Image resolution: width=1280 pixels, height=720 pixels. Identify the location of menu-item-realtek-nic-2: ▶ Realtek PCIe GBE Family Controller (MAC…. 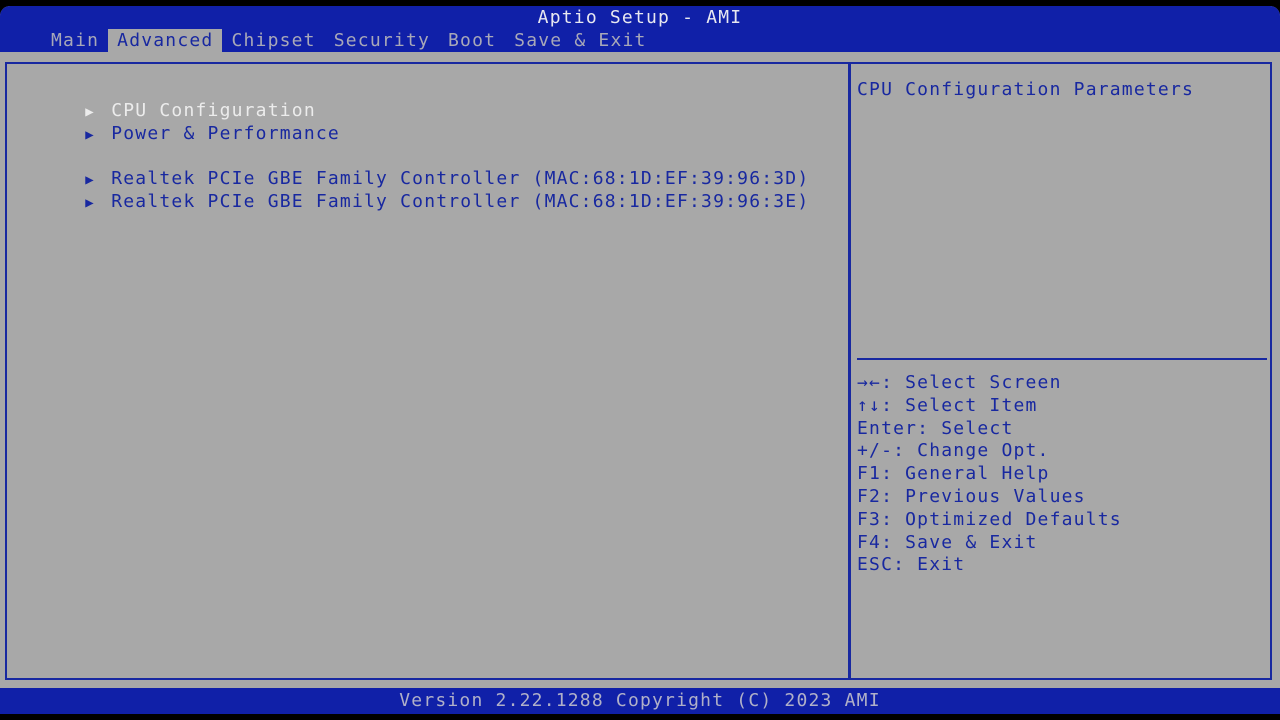
(411, 201).